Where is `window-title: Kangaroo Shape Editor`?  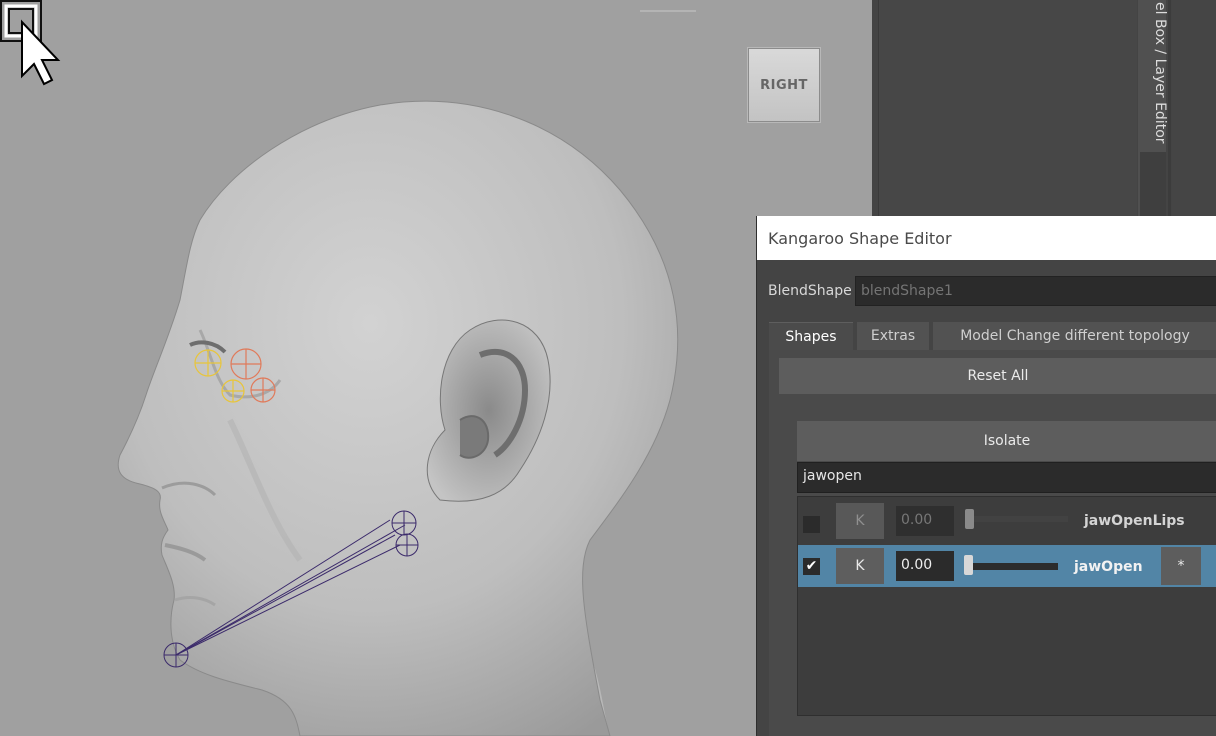
window-title: Kangaroo Shape Editor is located at coordinates (860, 238).